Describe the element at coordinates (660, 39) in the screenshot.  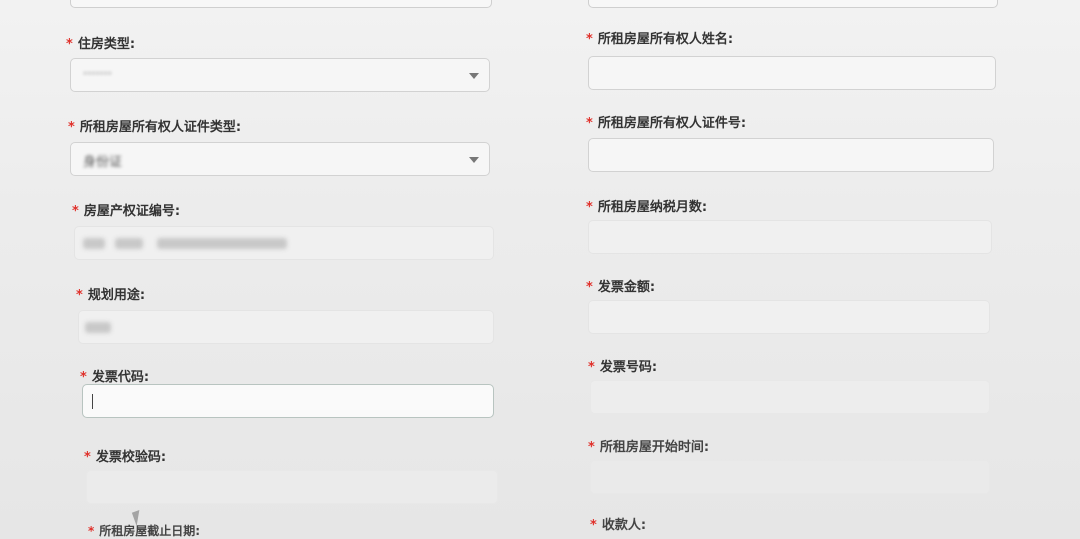
I see `owner-name-label: * 所租房屋所有权人姓名:` at that location.